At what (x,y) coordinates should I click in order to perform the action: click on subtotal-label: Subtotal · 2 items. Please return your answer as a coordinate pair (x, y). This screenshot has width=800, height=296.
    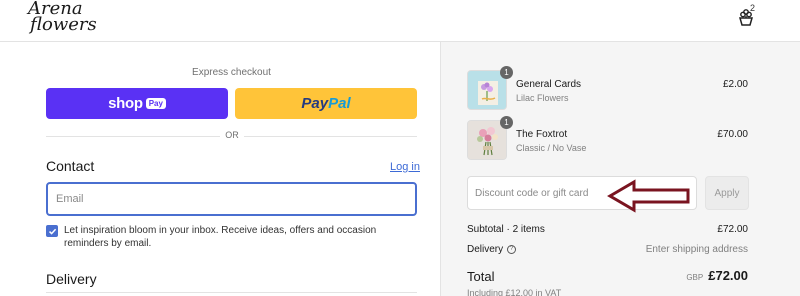
    Looking at the image, I should click on (506, 229).